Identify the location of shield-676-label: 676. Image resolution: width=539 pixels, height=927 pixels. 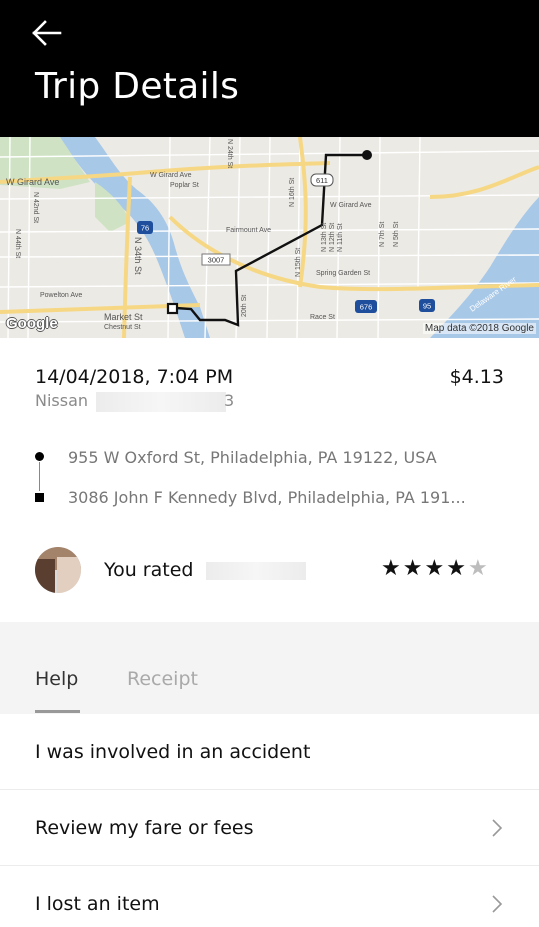
(366, 307).